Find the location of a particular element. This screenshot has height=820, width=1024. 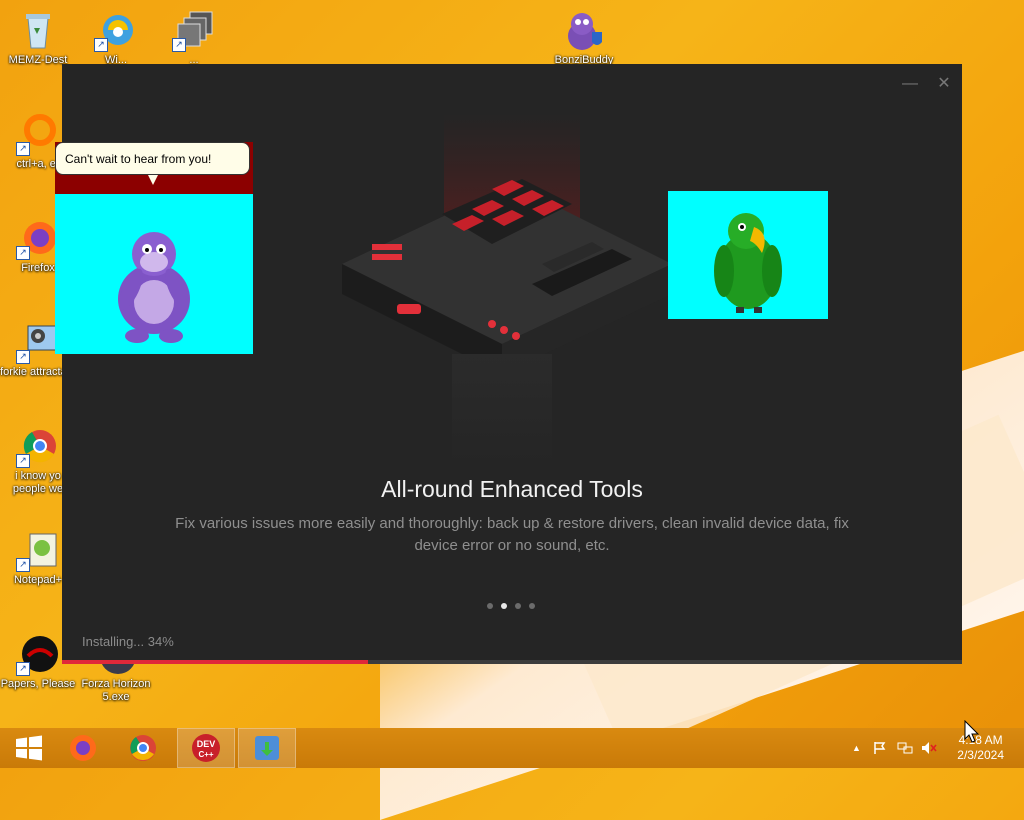

notepad-plus-icon: ↗ is located at coordinates (38, 550).